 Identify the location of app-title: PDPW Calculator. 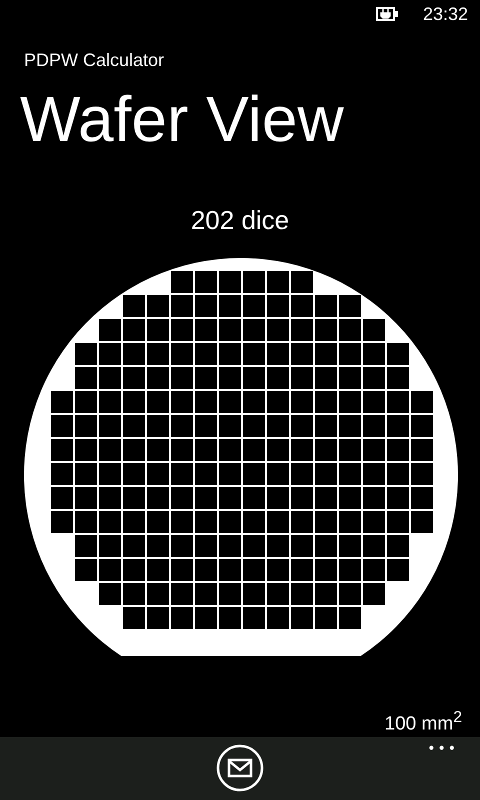
(94, 60).